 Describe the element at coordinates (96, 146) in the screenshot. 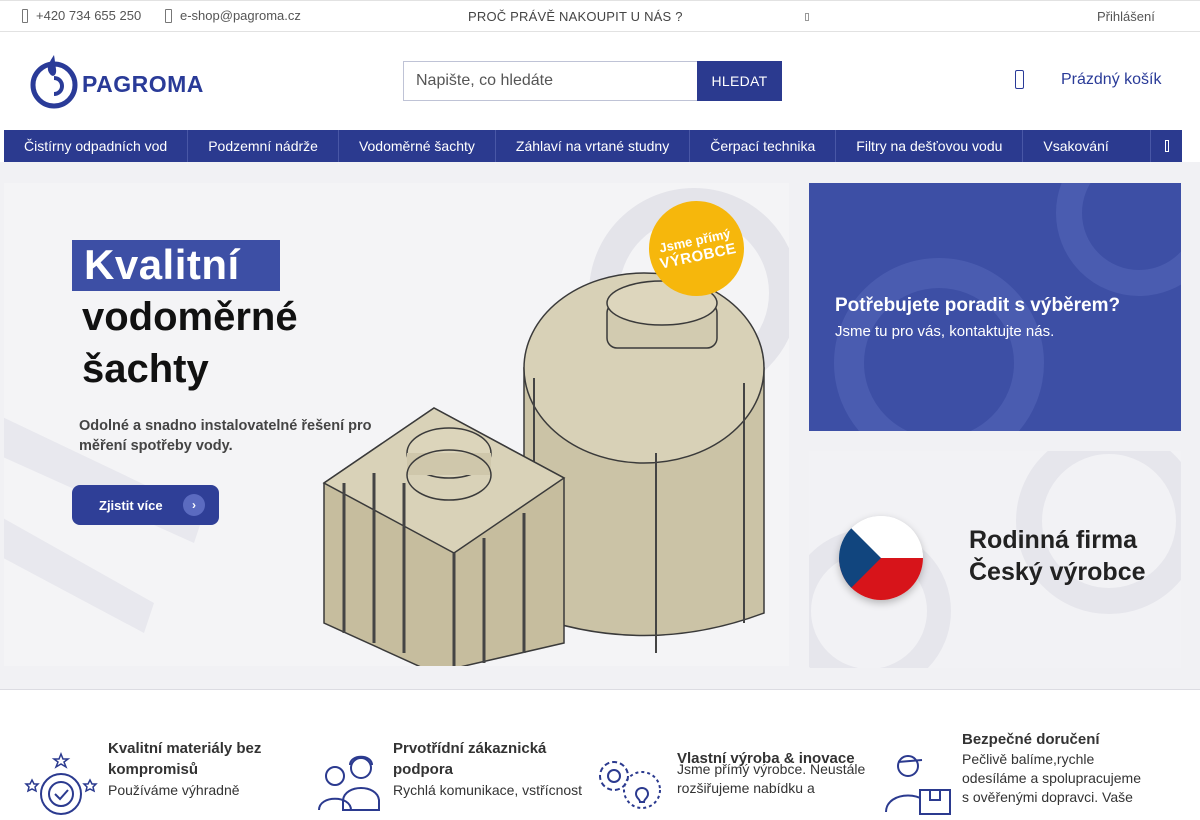

I see `nav-item-wastewater: Čistírny odpadních vod` at that location.